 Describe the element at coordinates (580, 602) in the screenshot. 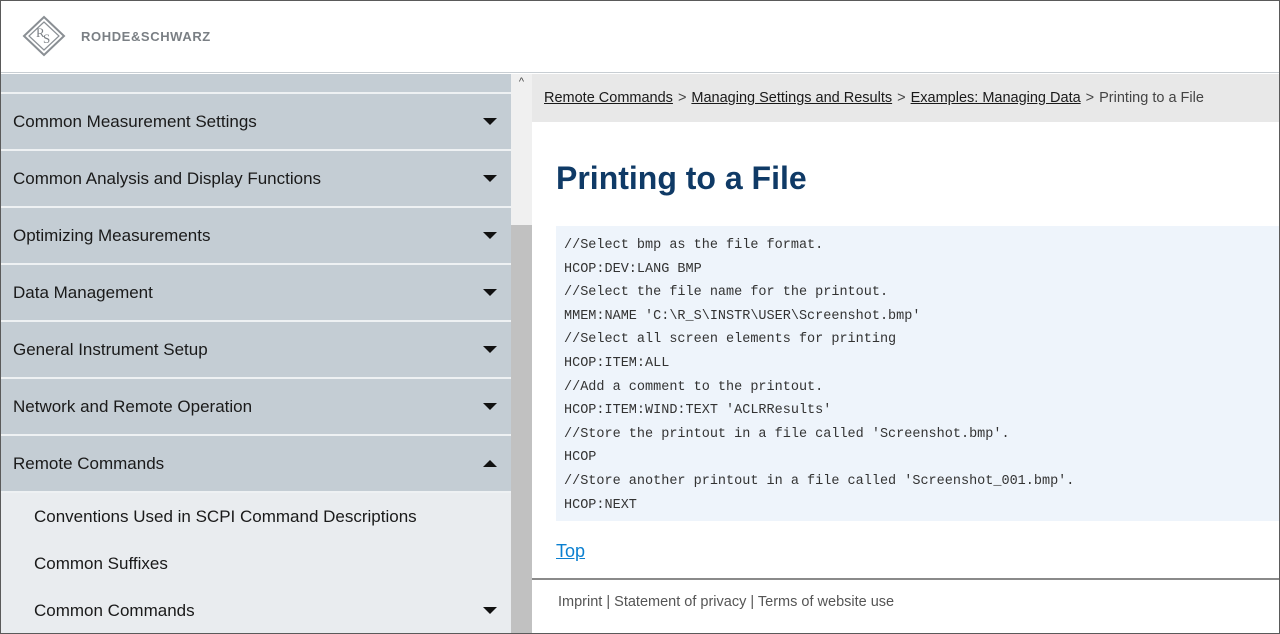

I see `footer-link-imprint: Imprint` at that location.